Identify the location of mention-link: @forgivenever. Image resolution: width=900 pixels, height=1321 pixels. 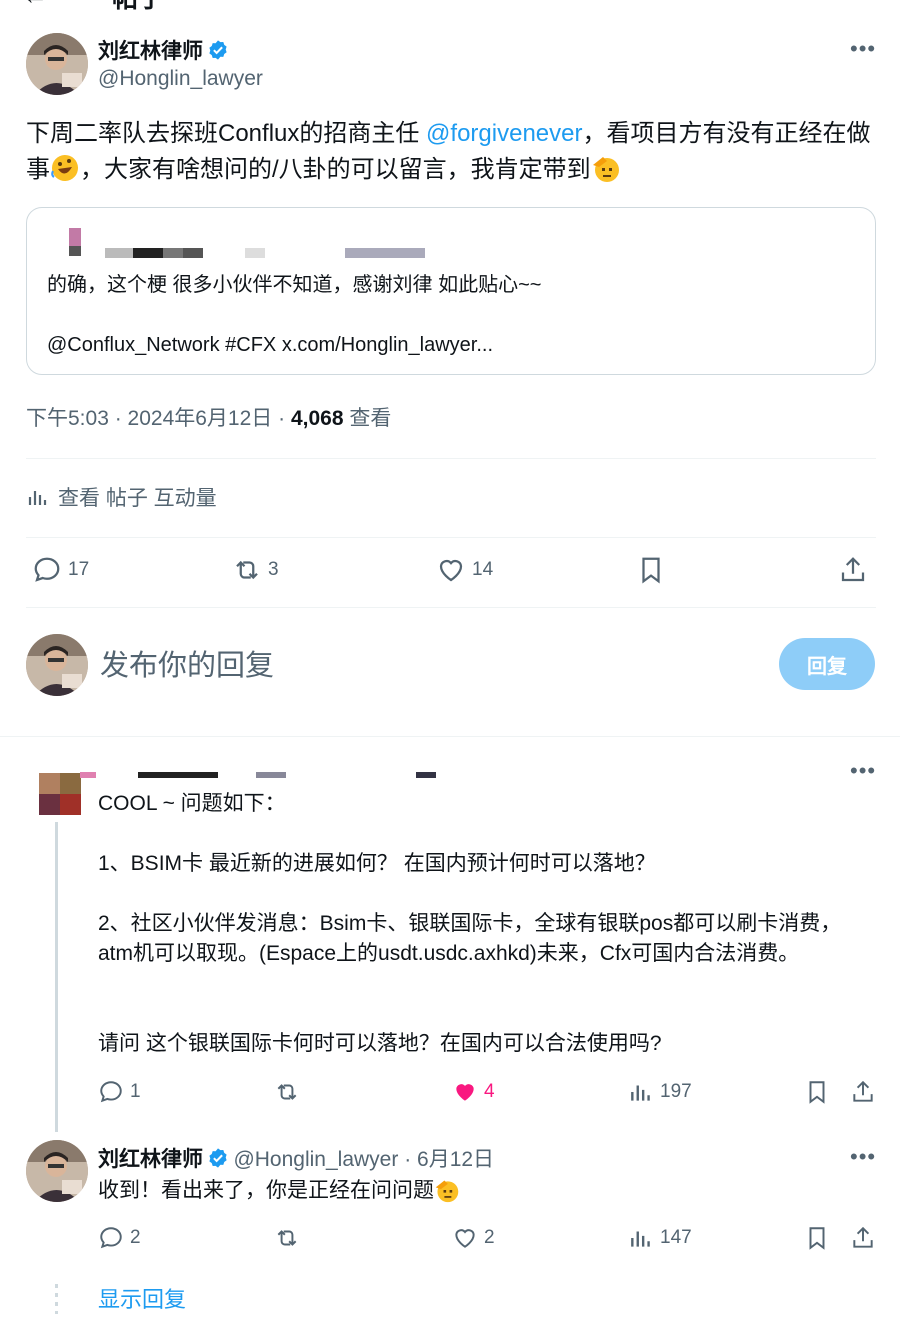
(504, 133).